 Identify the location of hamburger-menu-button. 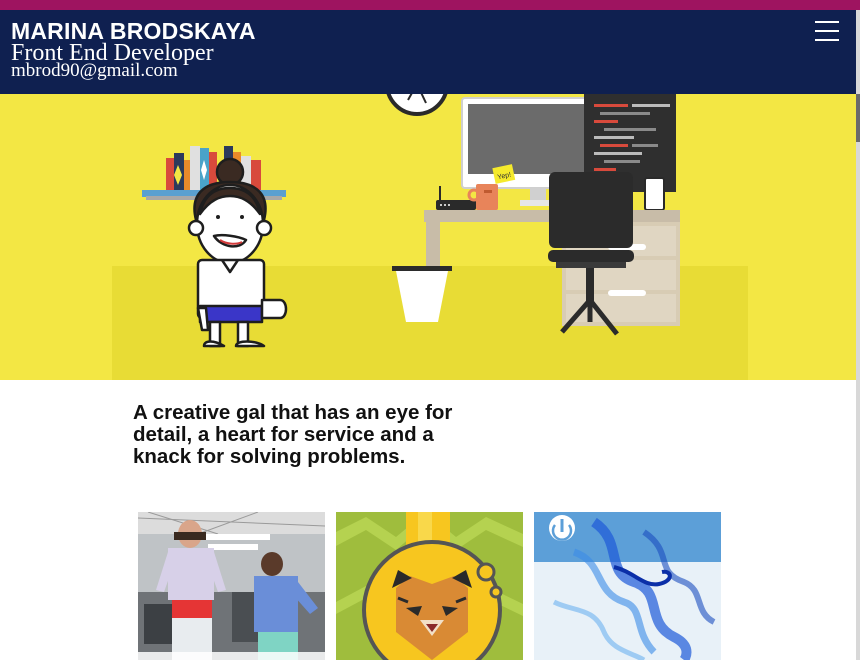
(827, 32).